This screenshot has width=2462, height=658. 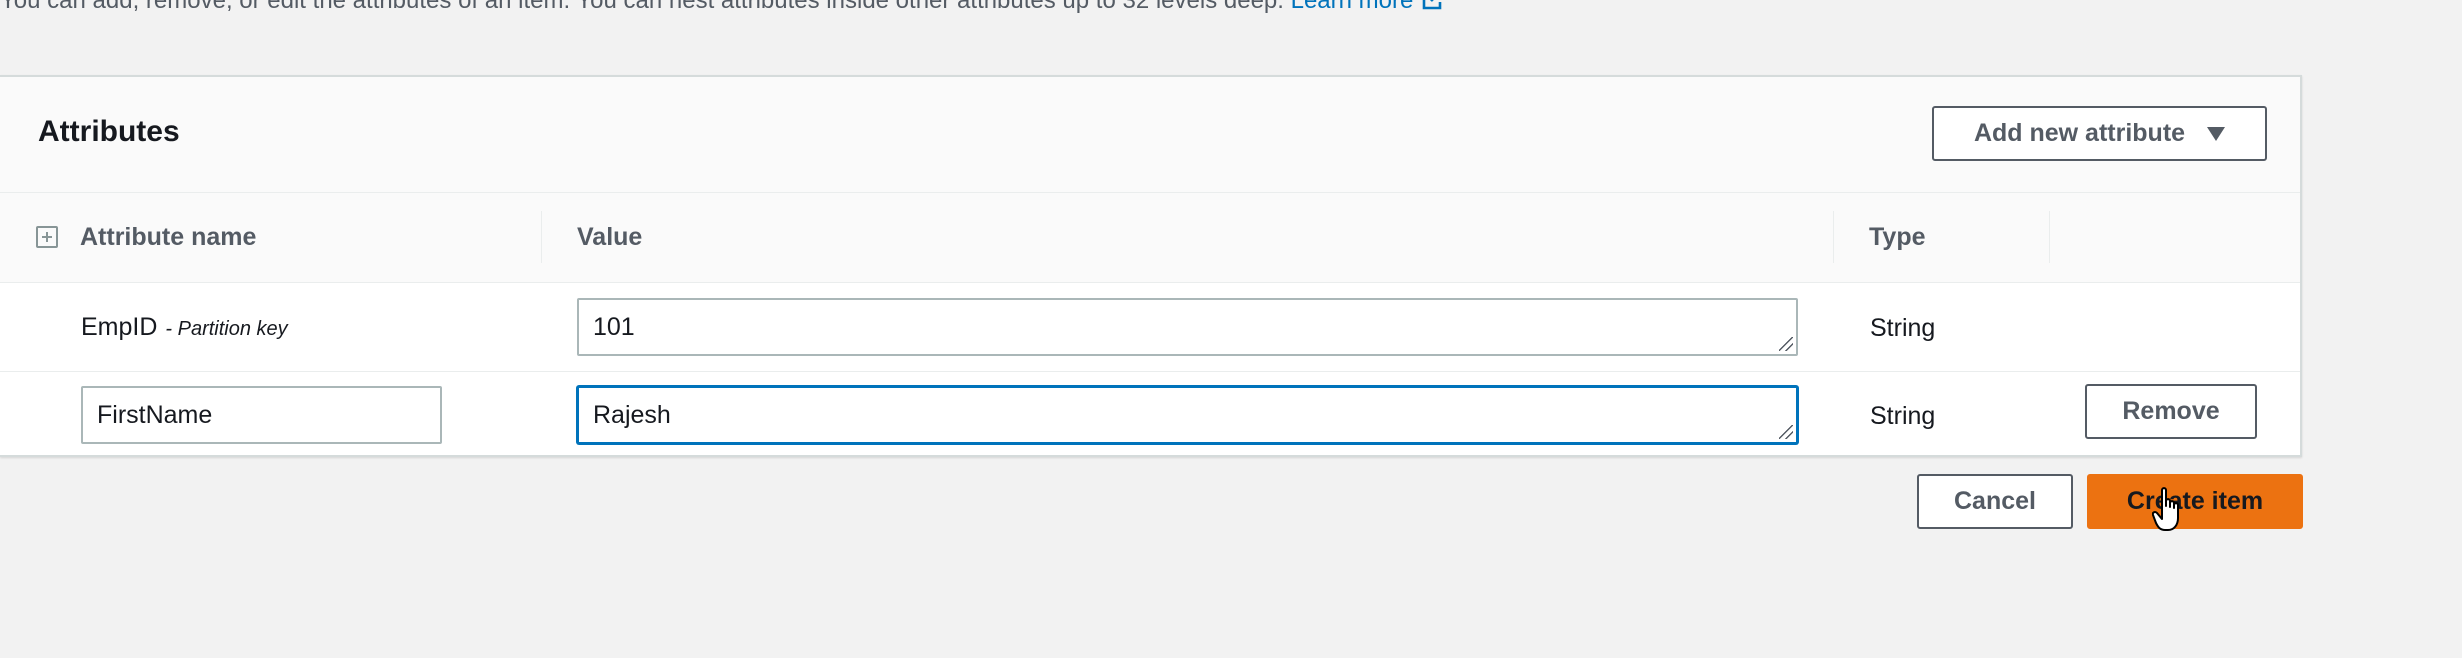 What do you see at coordinates (261, 415) in the screenshot?
I see `attribute-name-input: FirstName` at bounding box center [261, 415].